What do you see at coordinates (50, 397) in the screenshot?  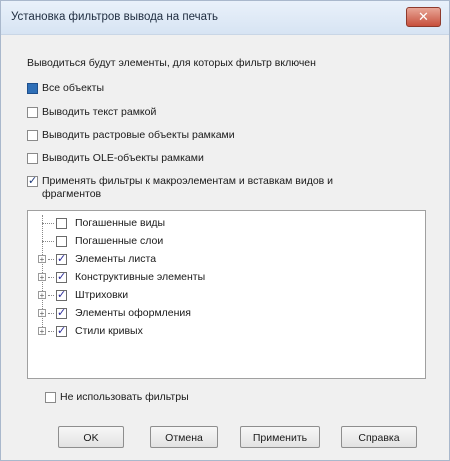 I see `no-filters-checkbox` at bounding box center [50, 397].